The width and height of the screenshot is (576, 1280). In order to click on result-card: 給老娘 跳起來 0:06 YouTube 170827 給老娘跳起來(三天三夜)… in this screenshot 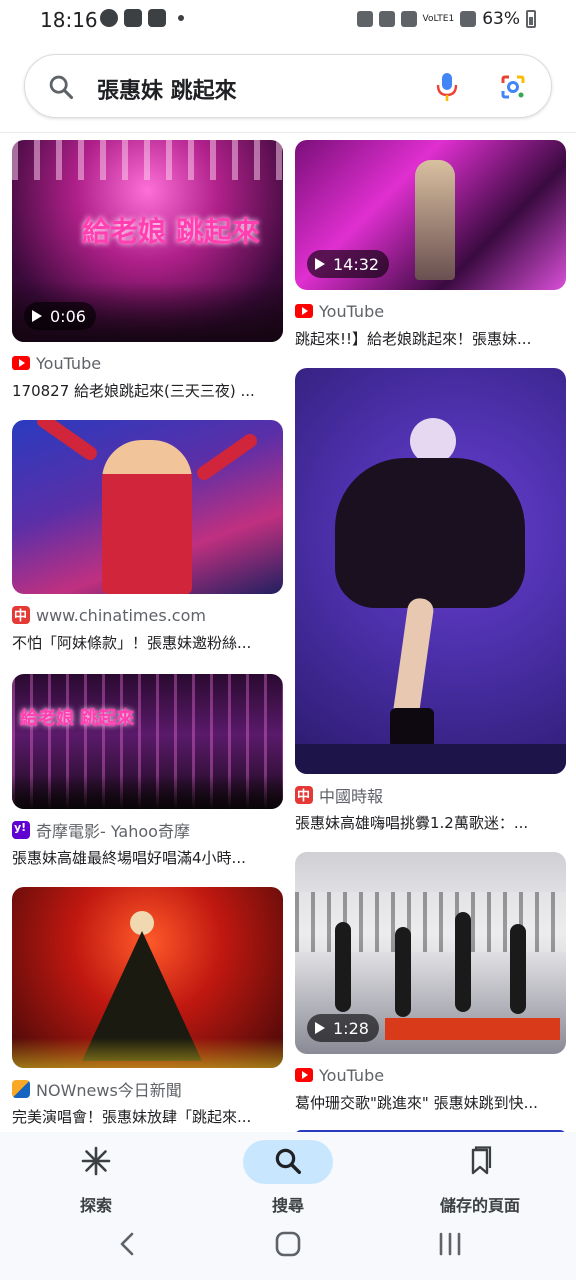, I will do `click(147, 270)`.